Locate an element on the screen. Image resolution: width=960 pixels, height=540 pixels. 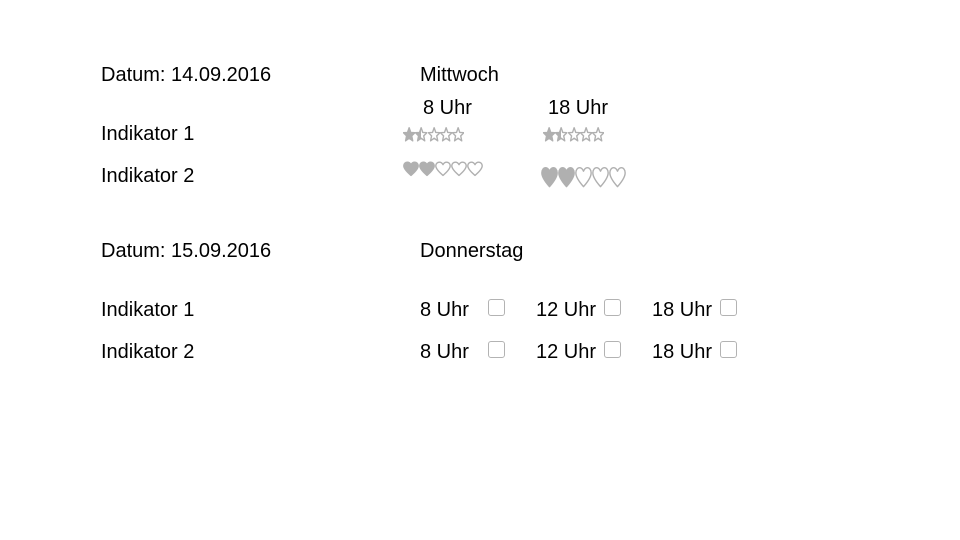
heart-rating-indicator-2-18uhr is located at coordinates (583, 177).